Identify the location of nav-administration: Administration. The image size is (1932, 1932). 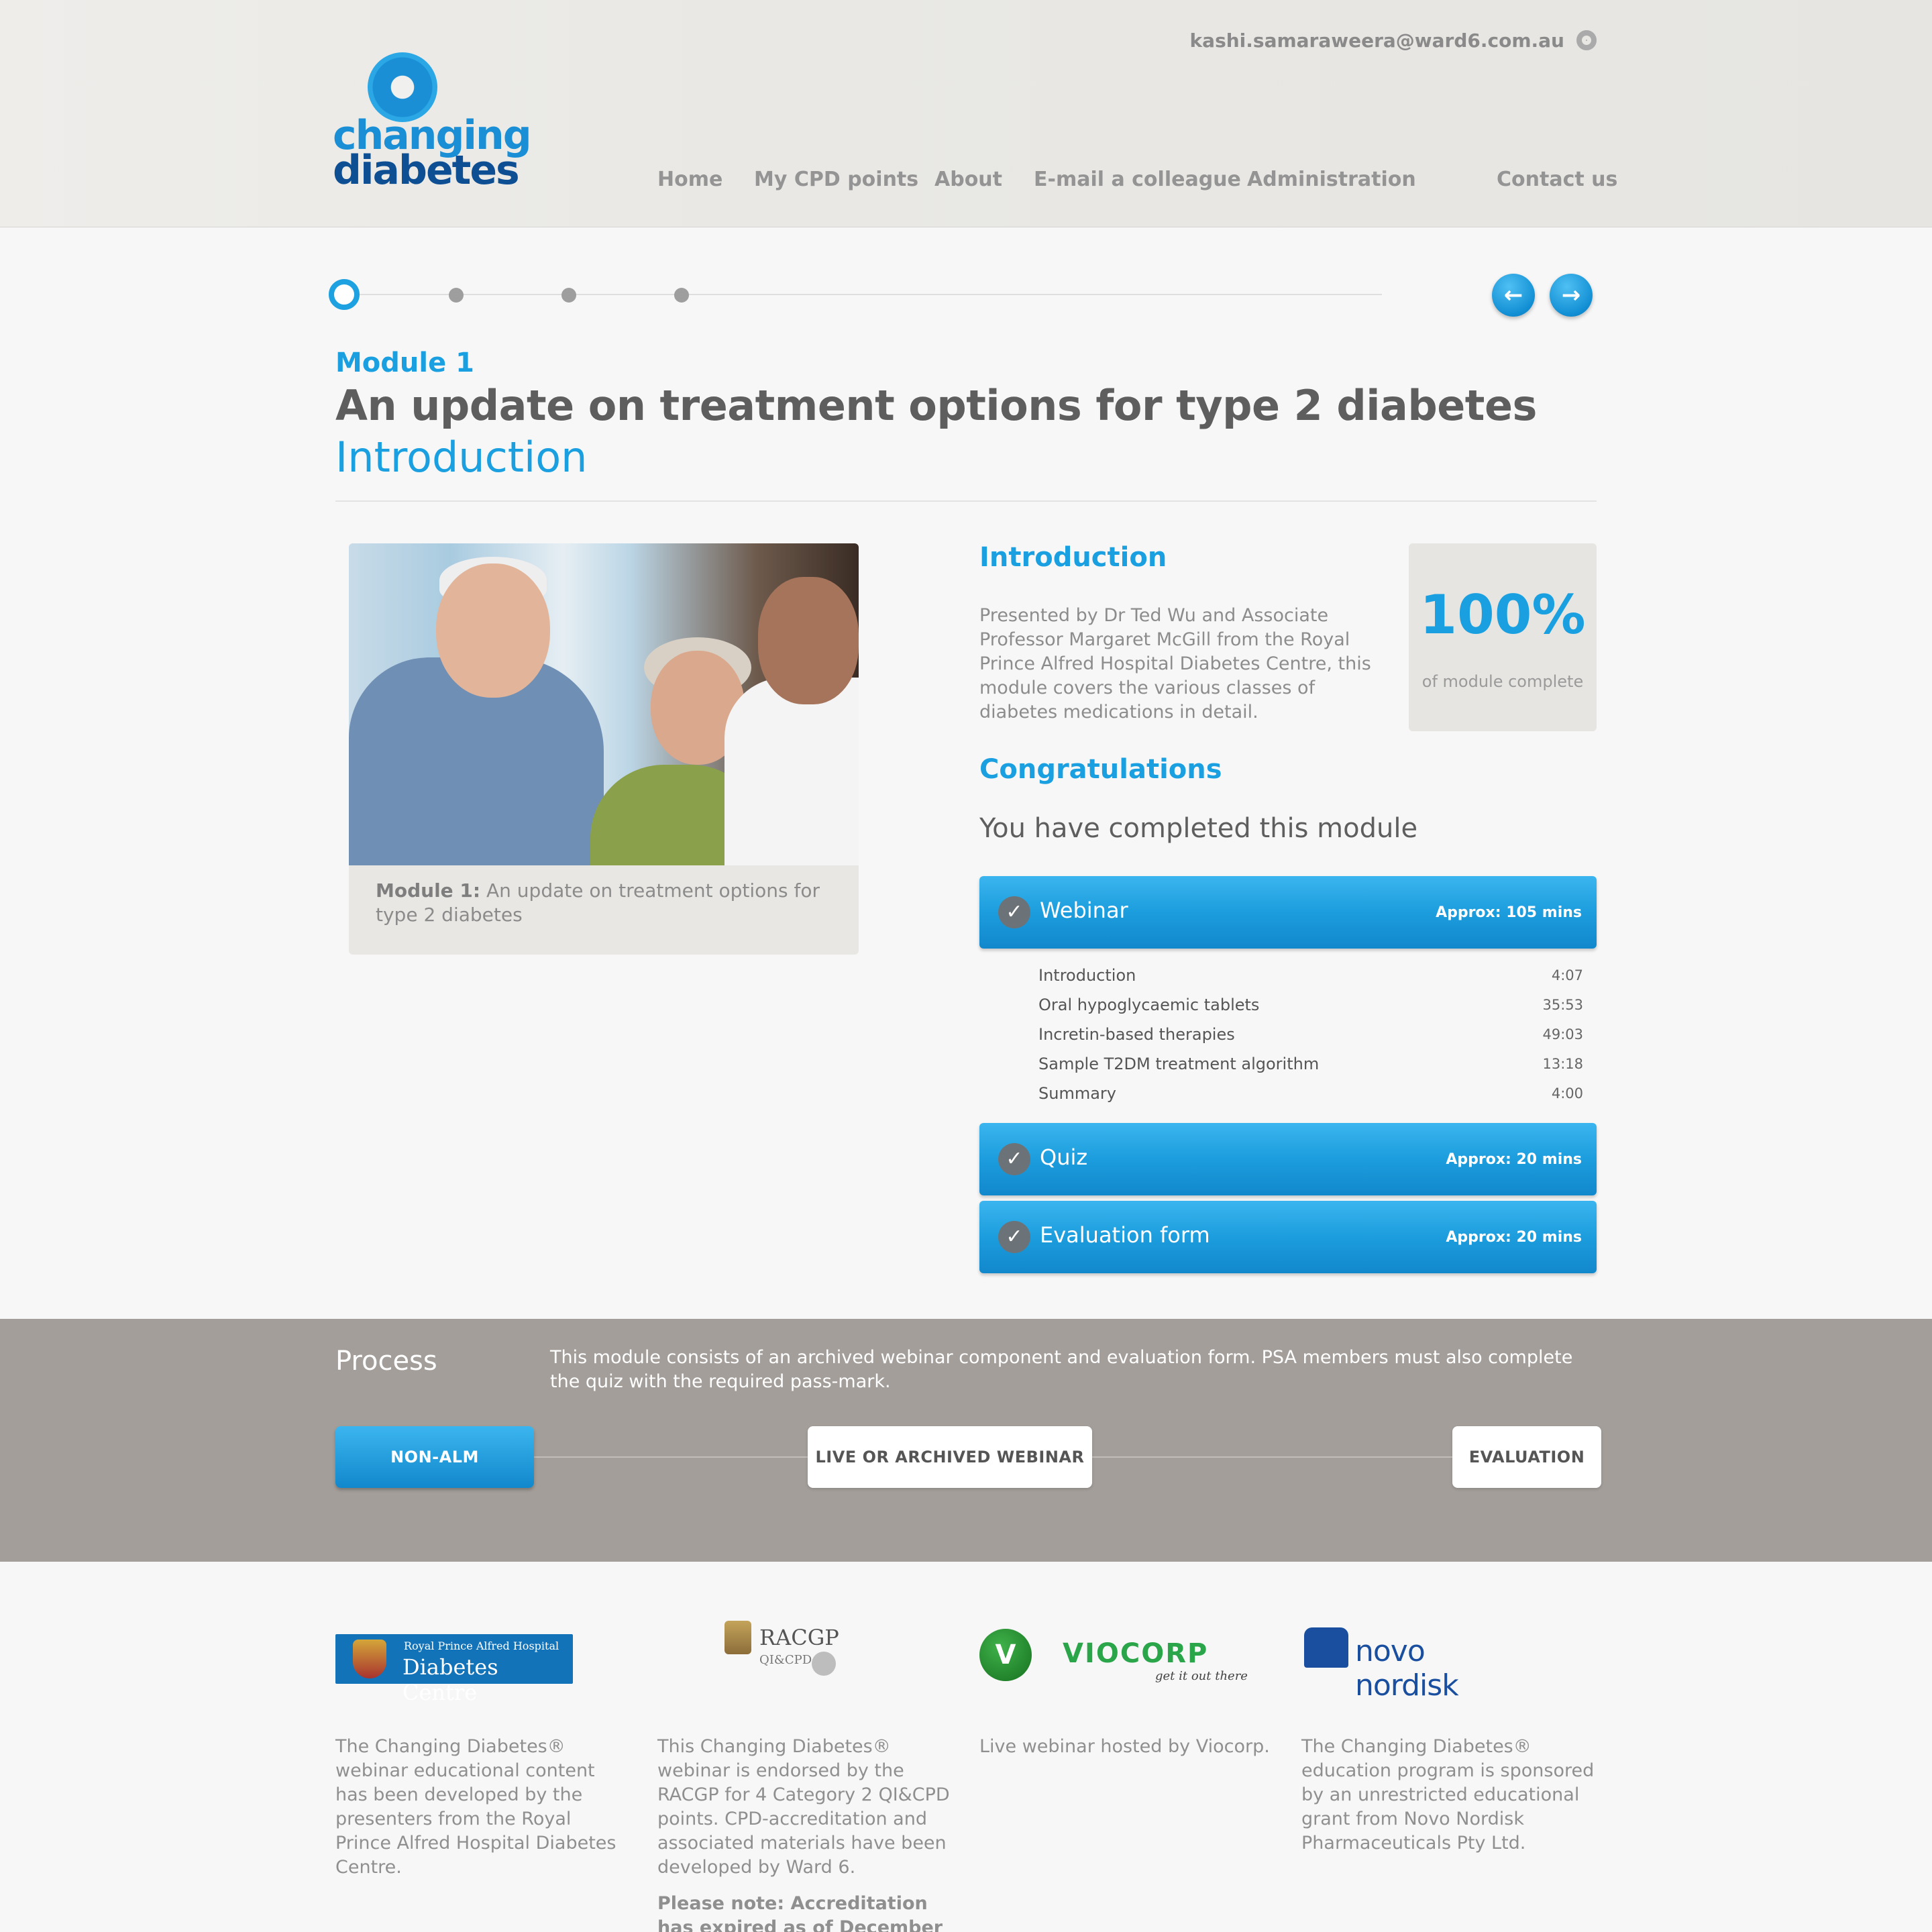
(1331, 179).